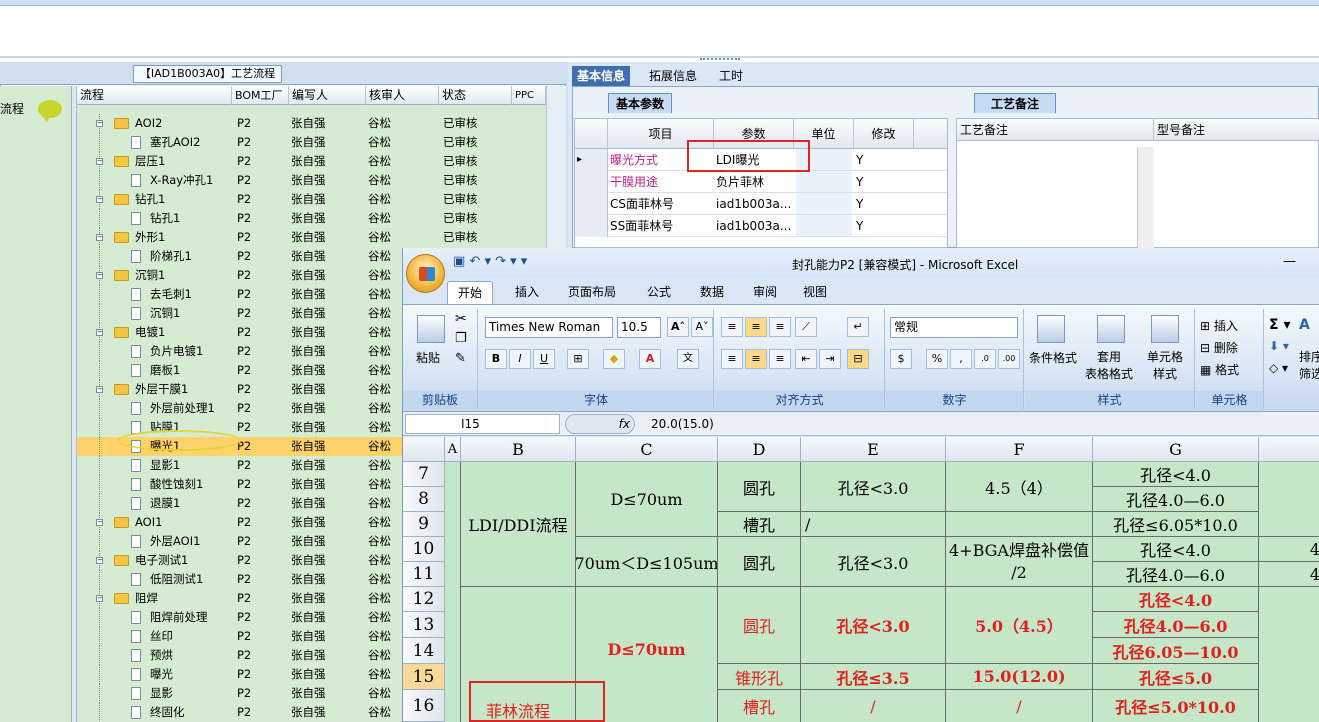  I want to click on underline-icon: U, so click(544, 359).